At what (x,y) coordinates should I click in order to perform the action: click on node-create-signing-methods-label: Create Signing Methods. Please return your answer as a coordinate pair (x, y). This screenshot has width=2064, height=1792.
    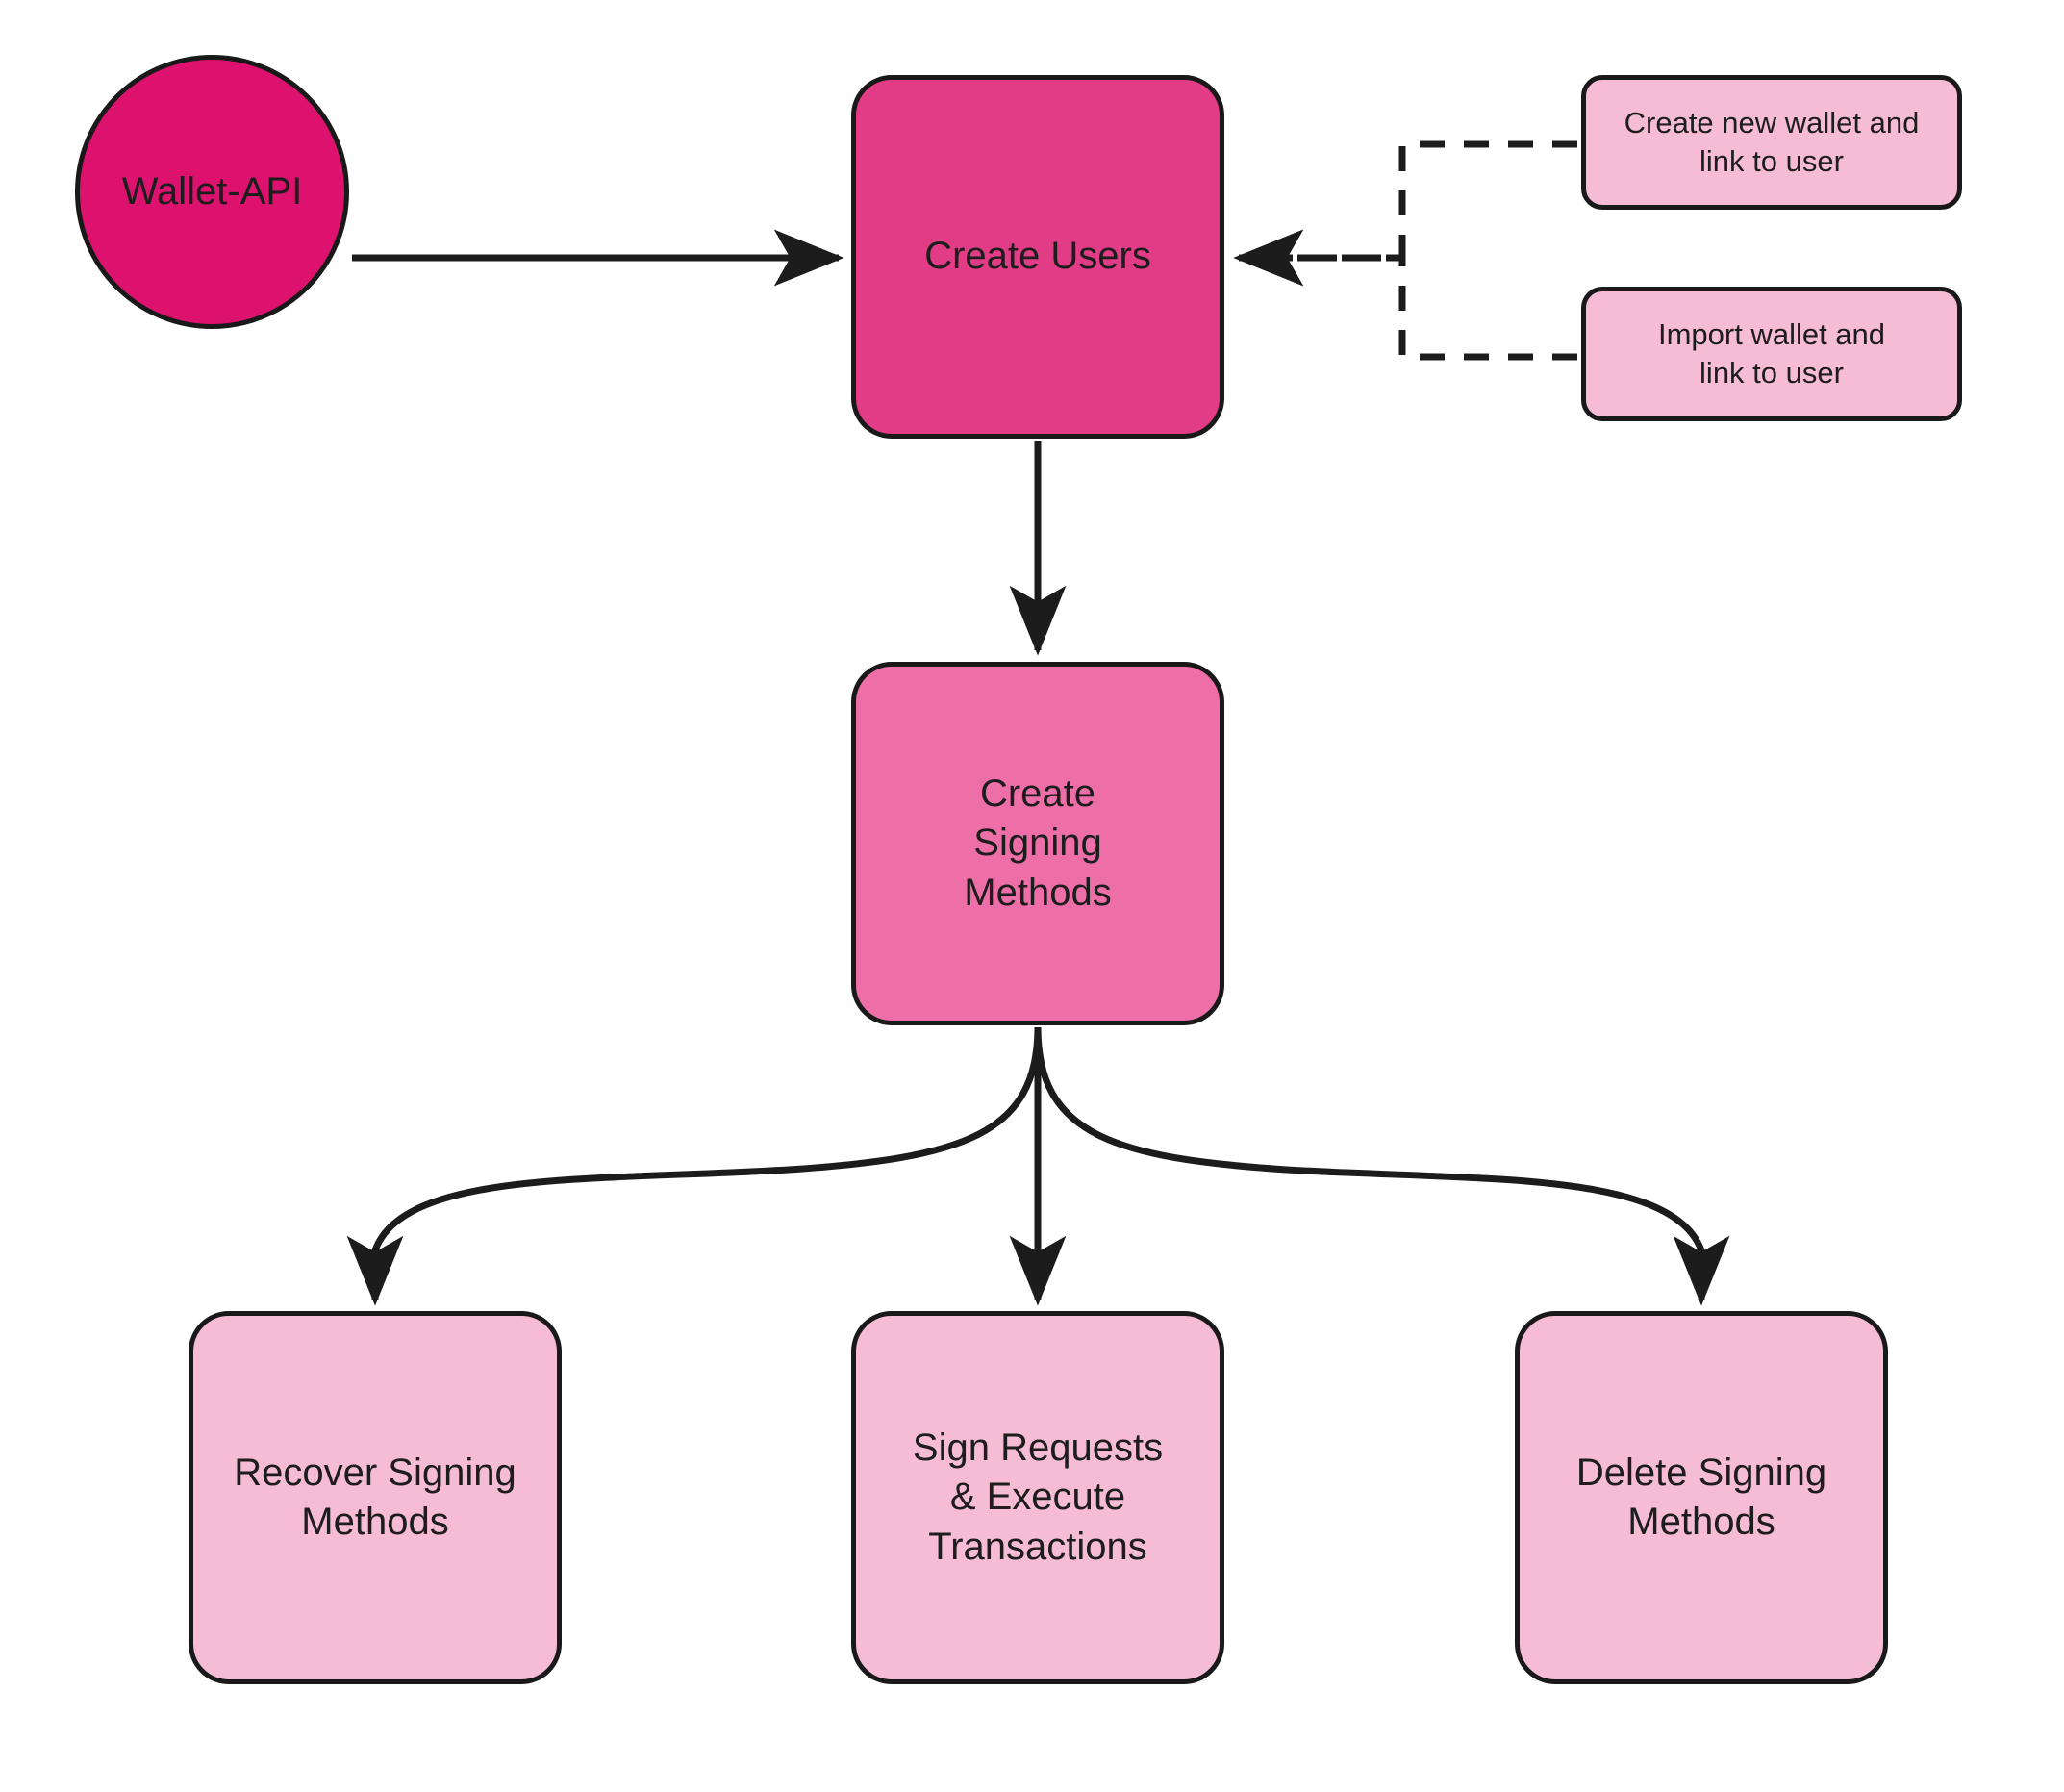
    Looking at the image, I should click on (1038, 843).